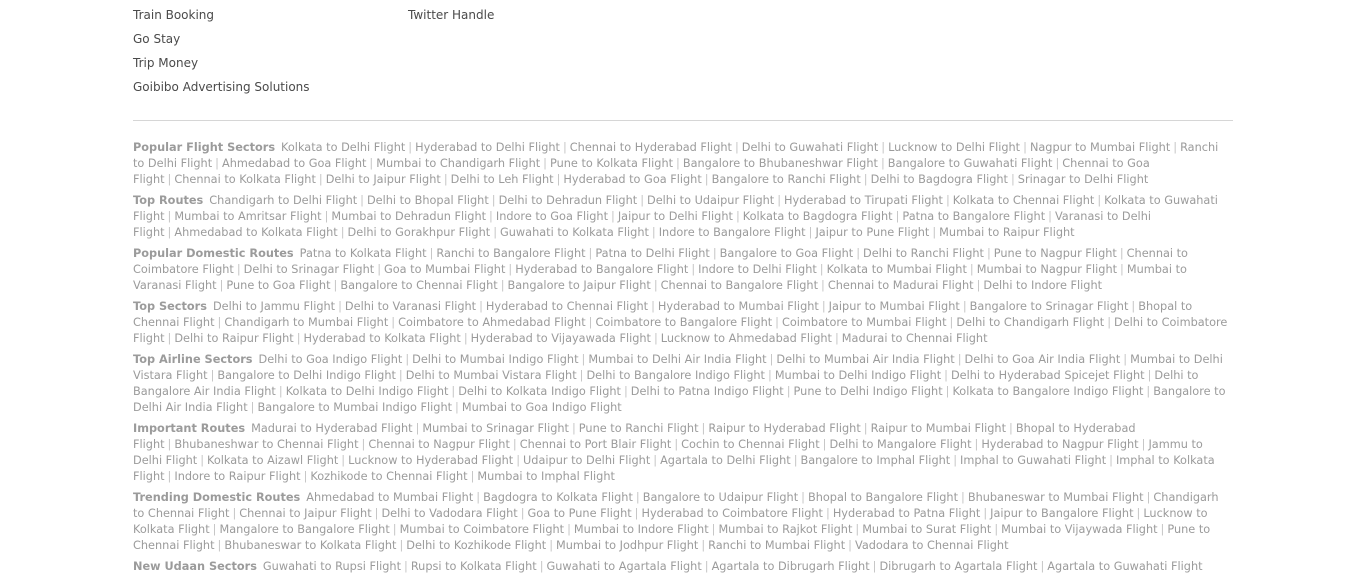  What do you see at coordinates (574, 232) in the screenshot?
I see `route-link: Guwahati to Kolkata Flight` at bounding box center [574, 232].